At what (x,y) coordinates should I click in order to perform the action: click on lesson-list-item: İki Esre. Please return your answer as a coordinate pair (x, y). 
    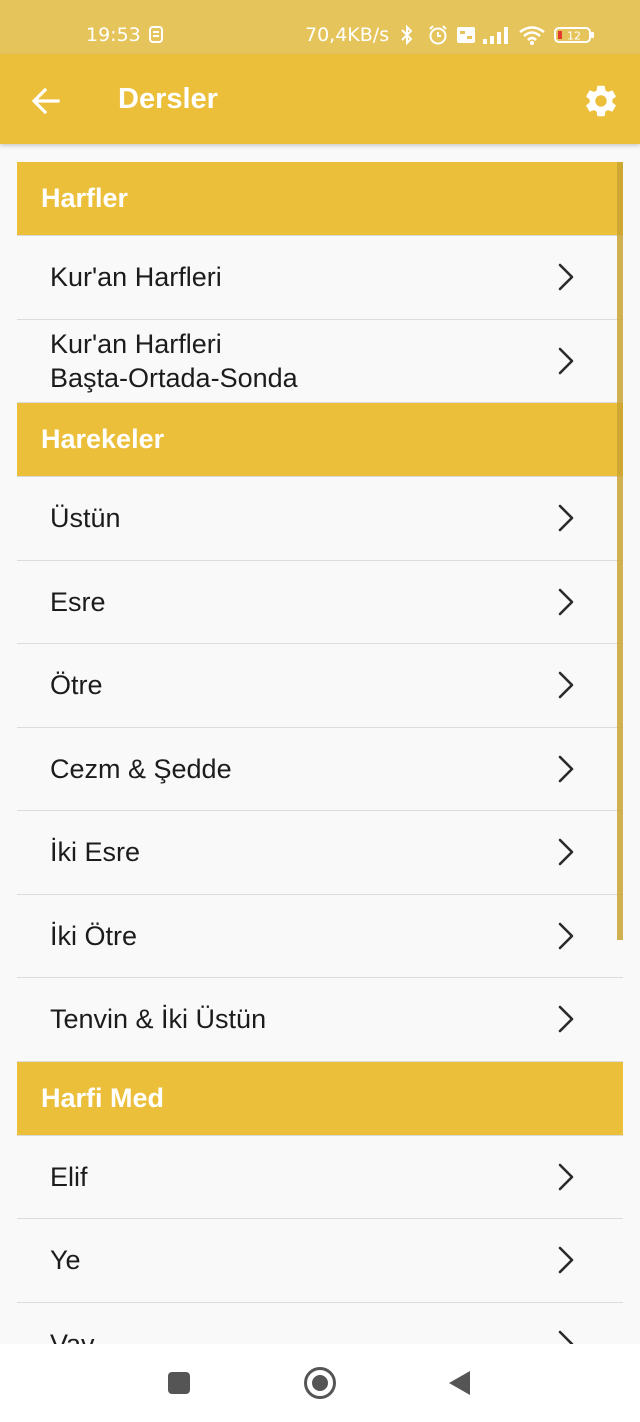
    Looking at the image, I should click on (320, 853).